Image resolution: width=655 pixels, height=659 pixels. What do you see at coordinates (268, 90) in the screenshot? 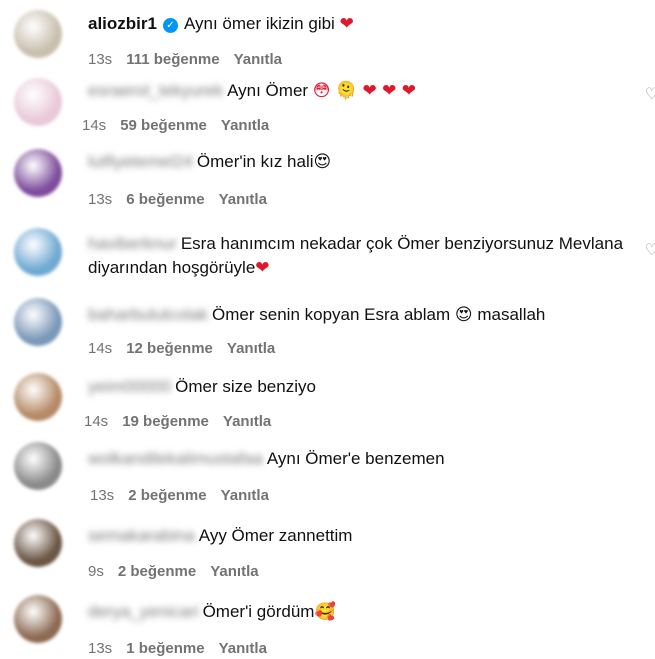
I see `comment-text: Aynı Ömer` at bounding box center [268, 90].